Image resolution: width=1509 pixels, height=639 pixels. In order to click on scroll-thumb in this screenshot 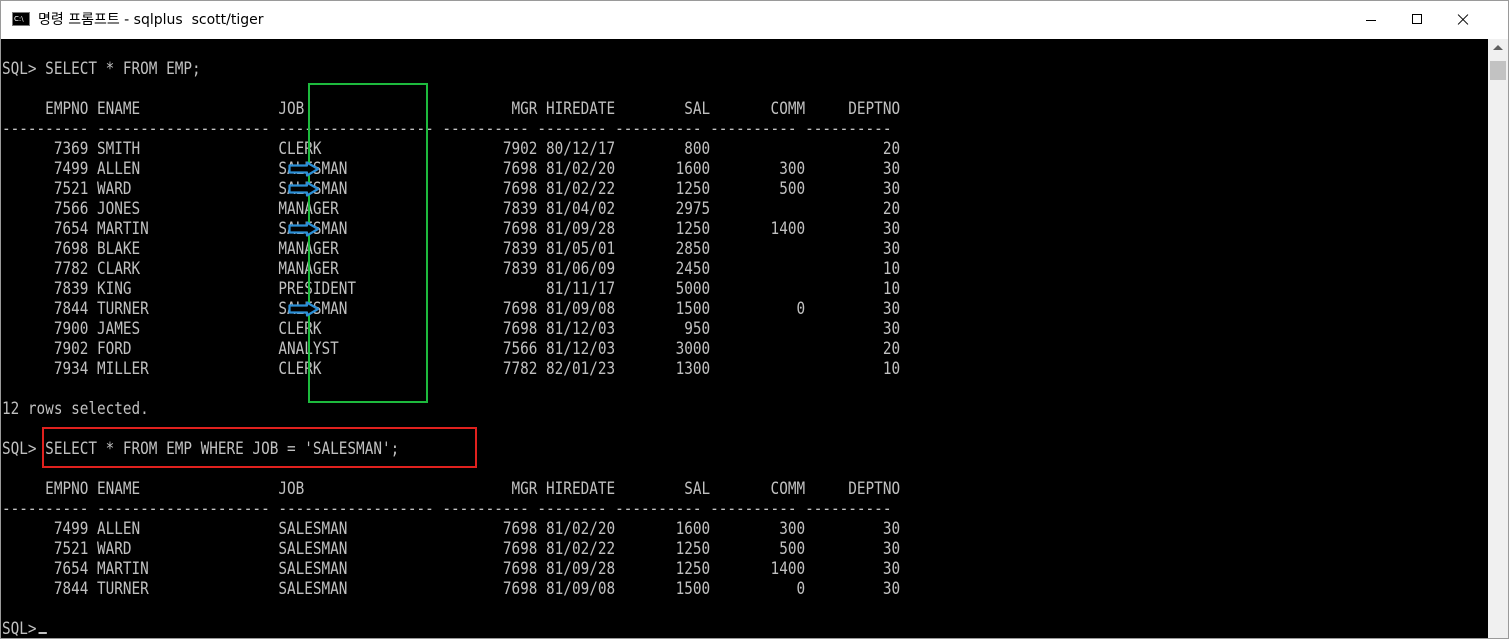, I will do `click(1498, 70)`.